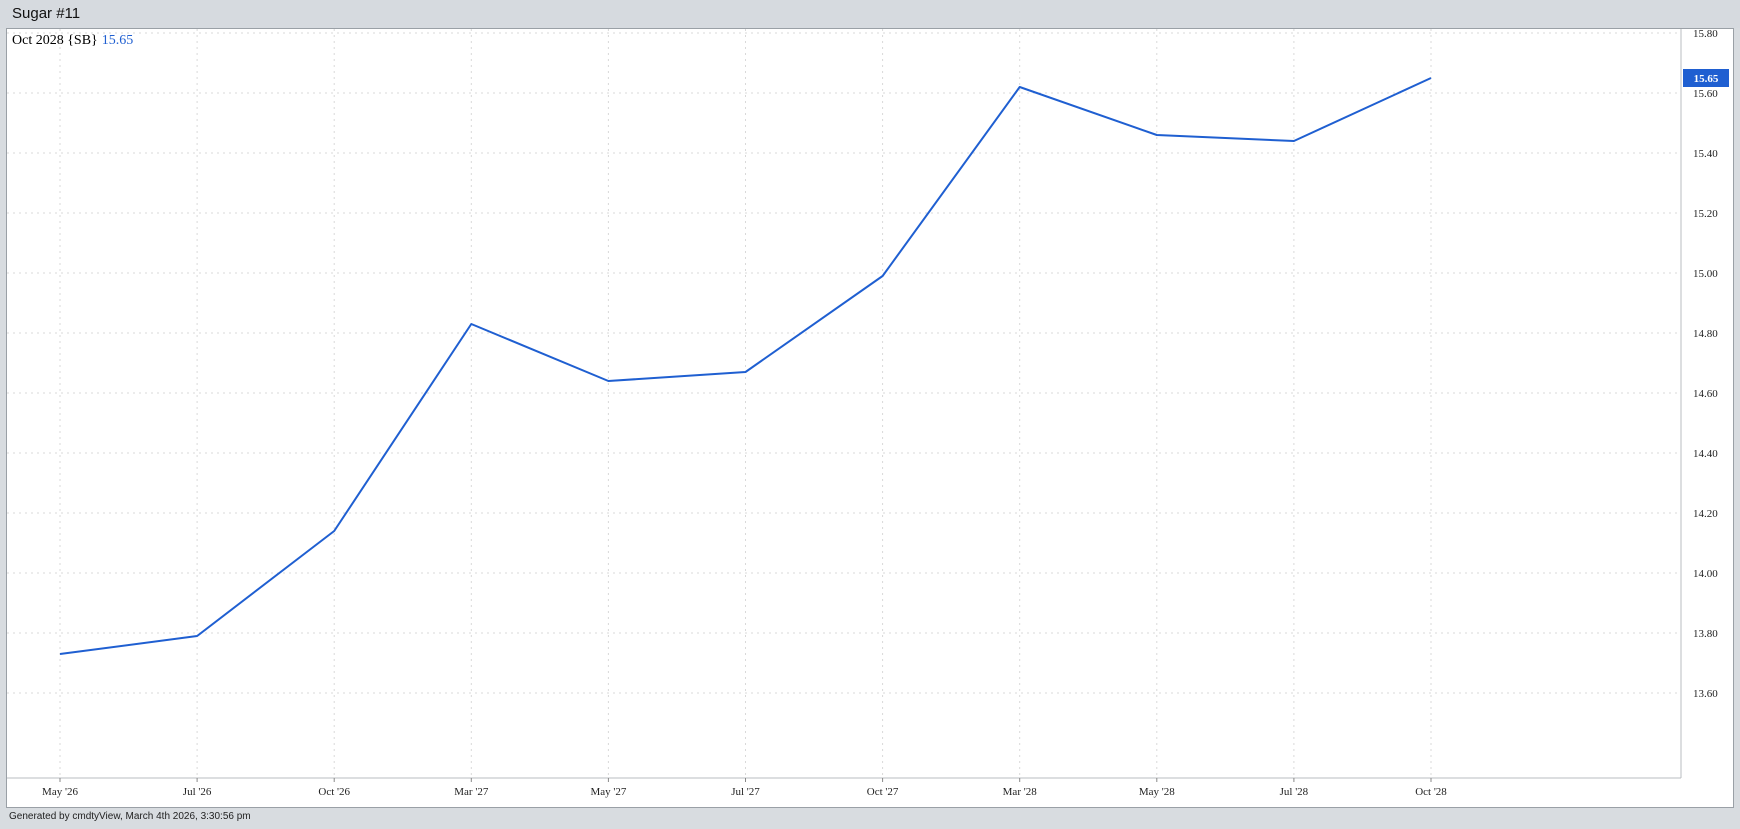 This screenshot has width=1740, height=829. What do you see at coordinates (60, 792) in the screenshot?
I see `x-tick-label: May '26` at bounding box center [60, 792].